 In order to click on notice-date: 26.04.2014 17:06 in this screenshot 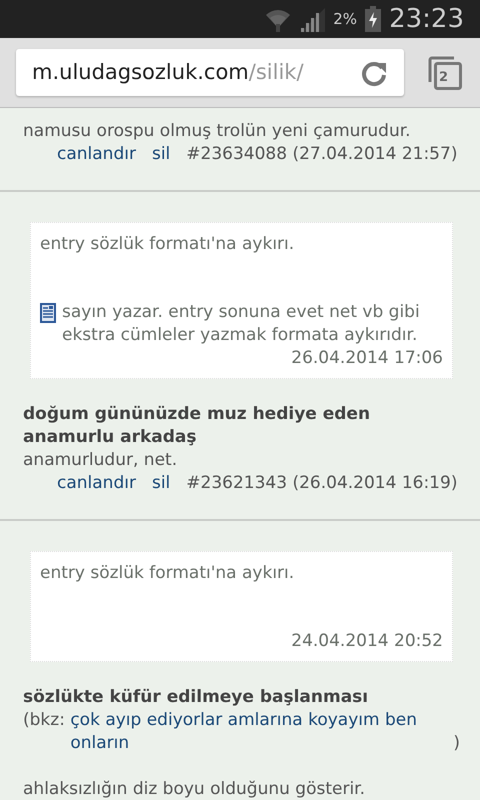, I will do `click(366, 358)`.